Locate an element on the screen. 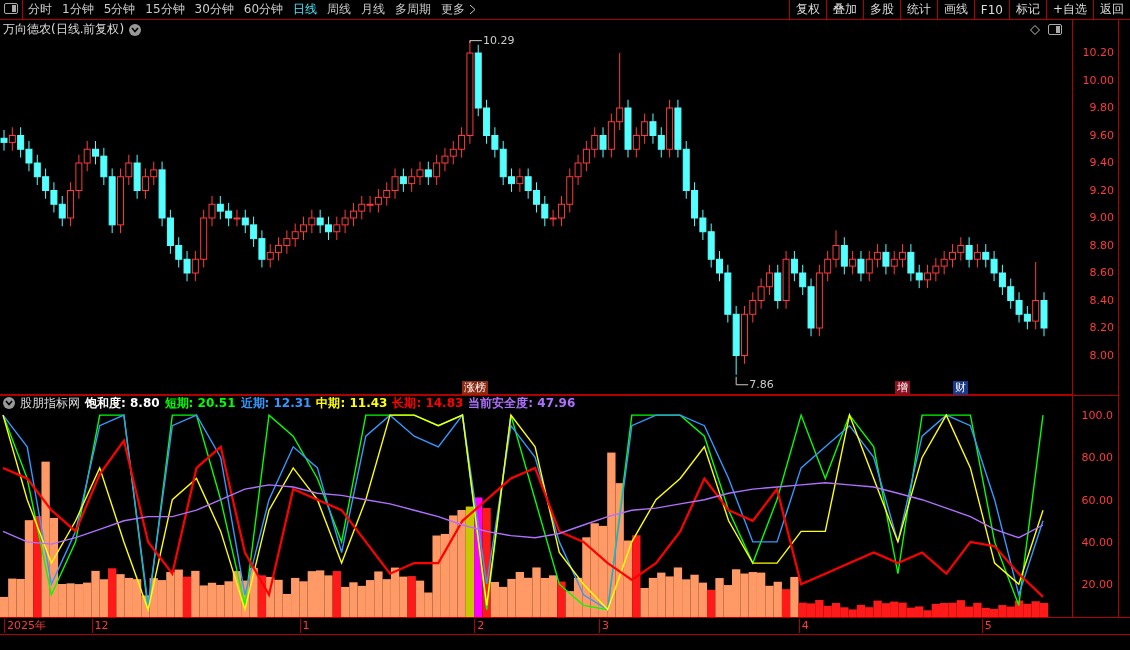 The image size is (1130, 650). indicator-name: 股朋指标网 is located at coordinates (50, 403).